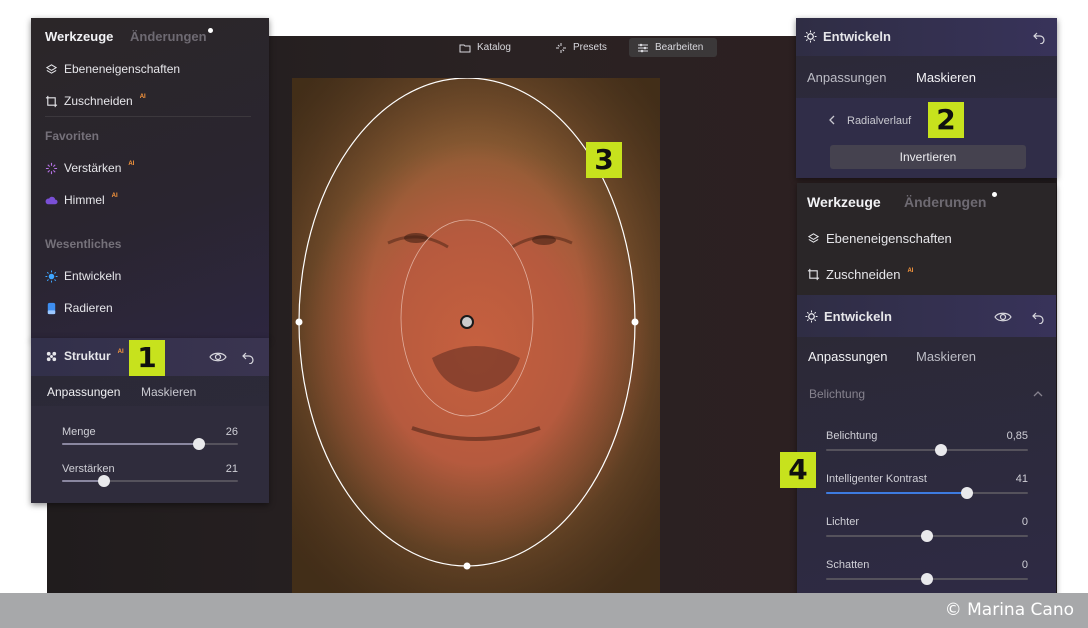  Describe the element at coordinates (848, 356) in the screenshot. I see `right-tab-anpassungen: Anpassungen` at that location.